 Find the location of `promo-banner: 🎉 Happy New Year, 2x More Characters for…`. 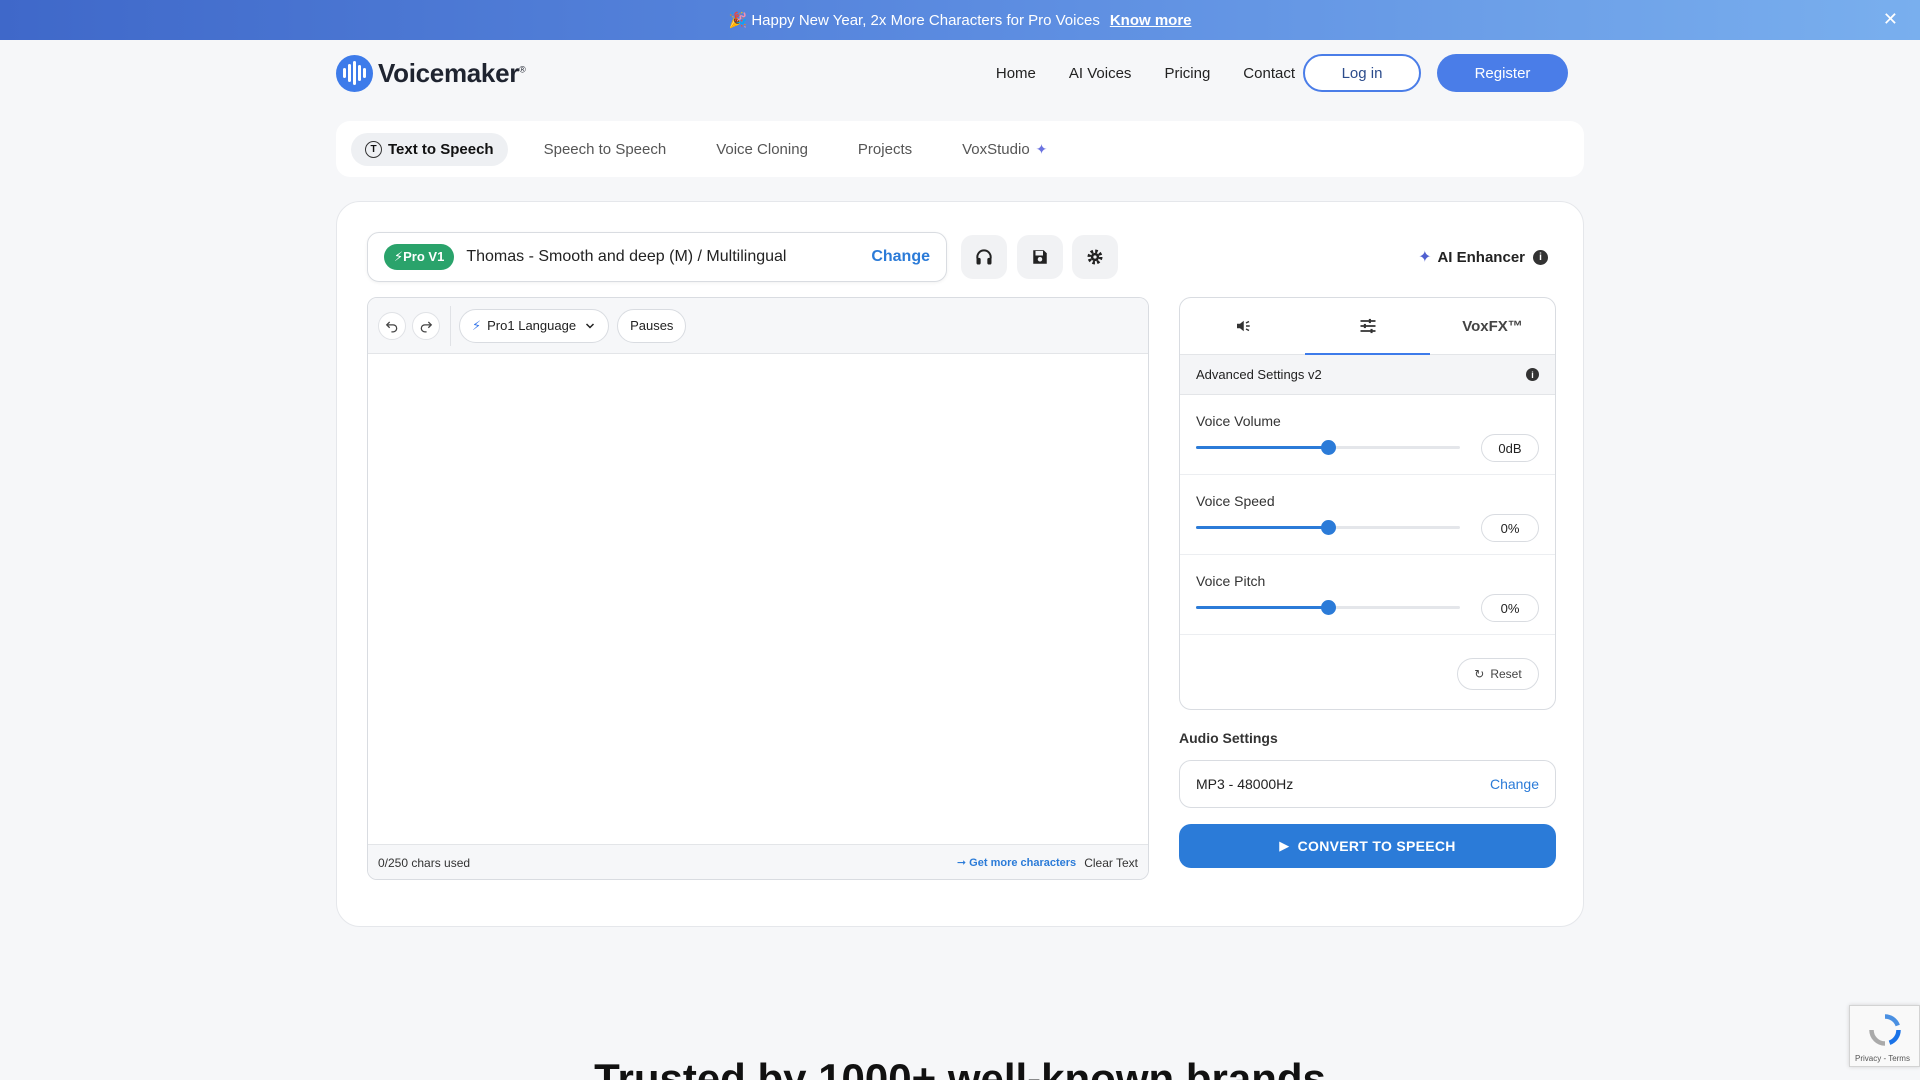

promo-banner: 🎉 Happy New Year, 2x More Characters for… is located at coordinates (960, 20).